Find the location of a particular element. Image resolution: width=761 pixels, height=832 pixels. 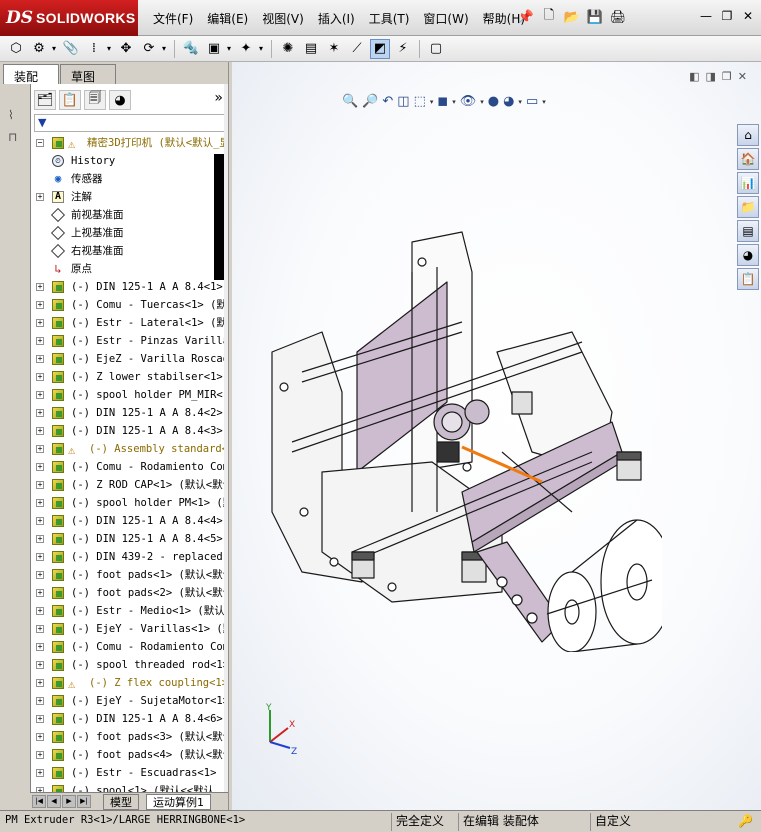

close-view-icon: ✕ is located at coordinates (742, 76).